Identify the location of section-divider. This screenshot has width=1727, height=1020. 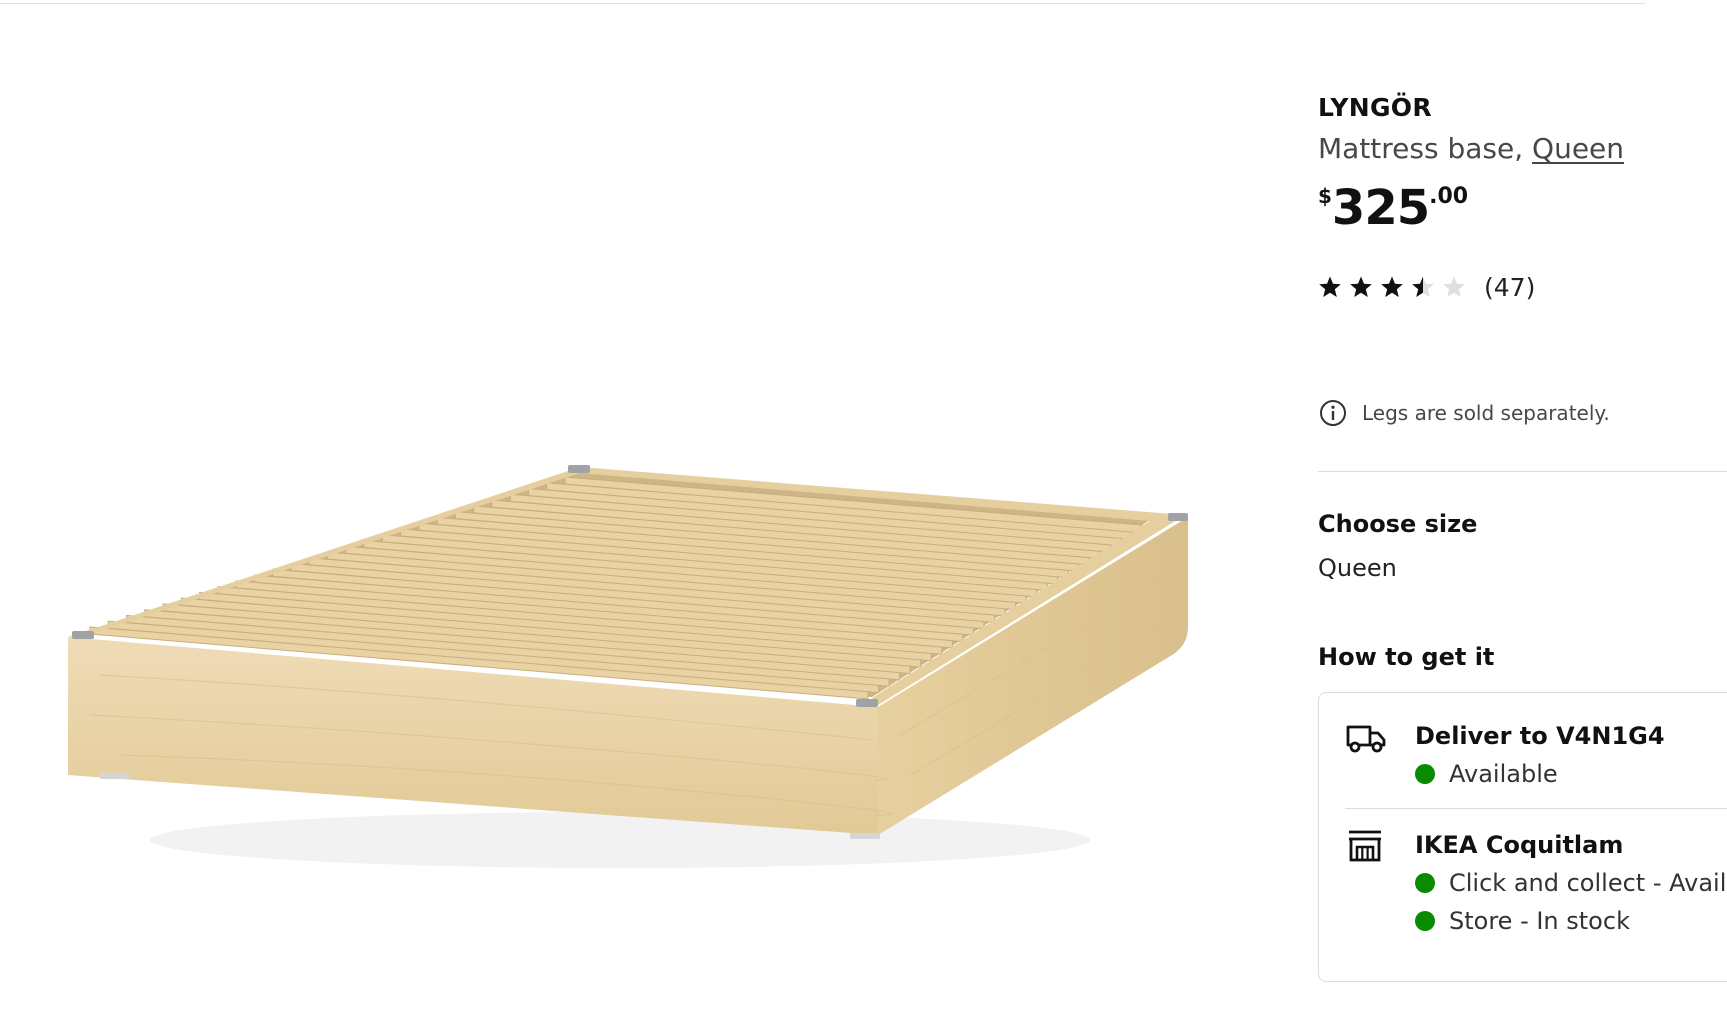
(1522, 471).